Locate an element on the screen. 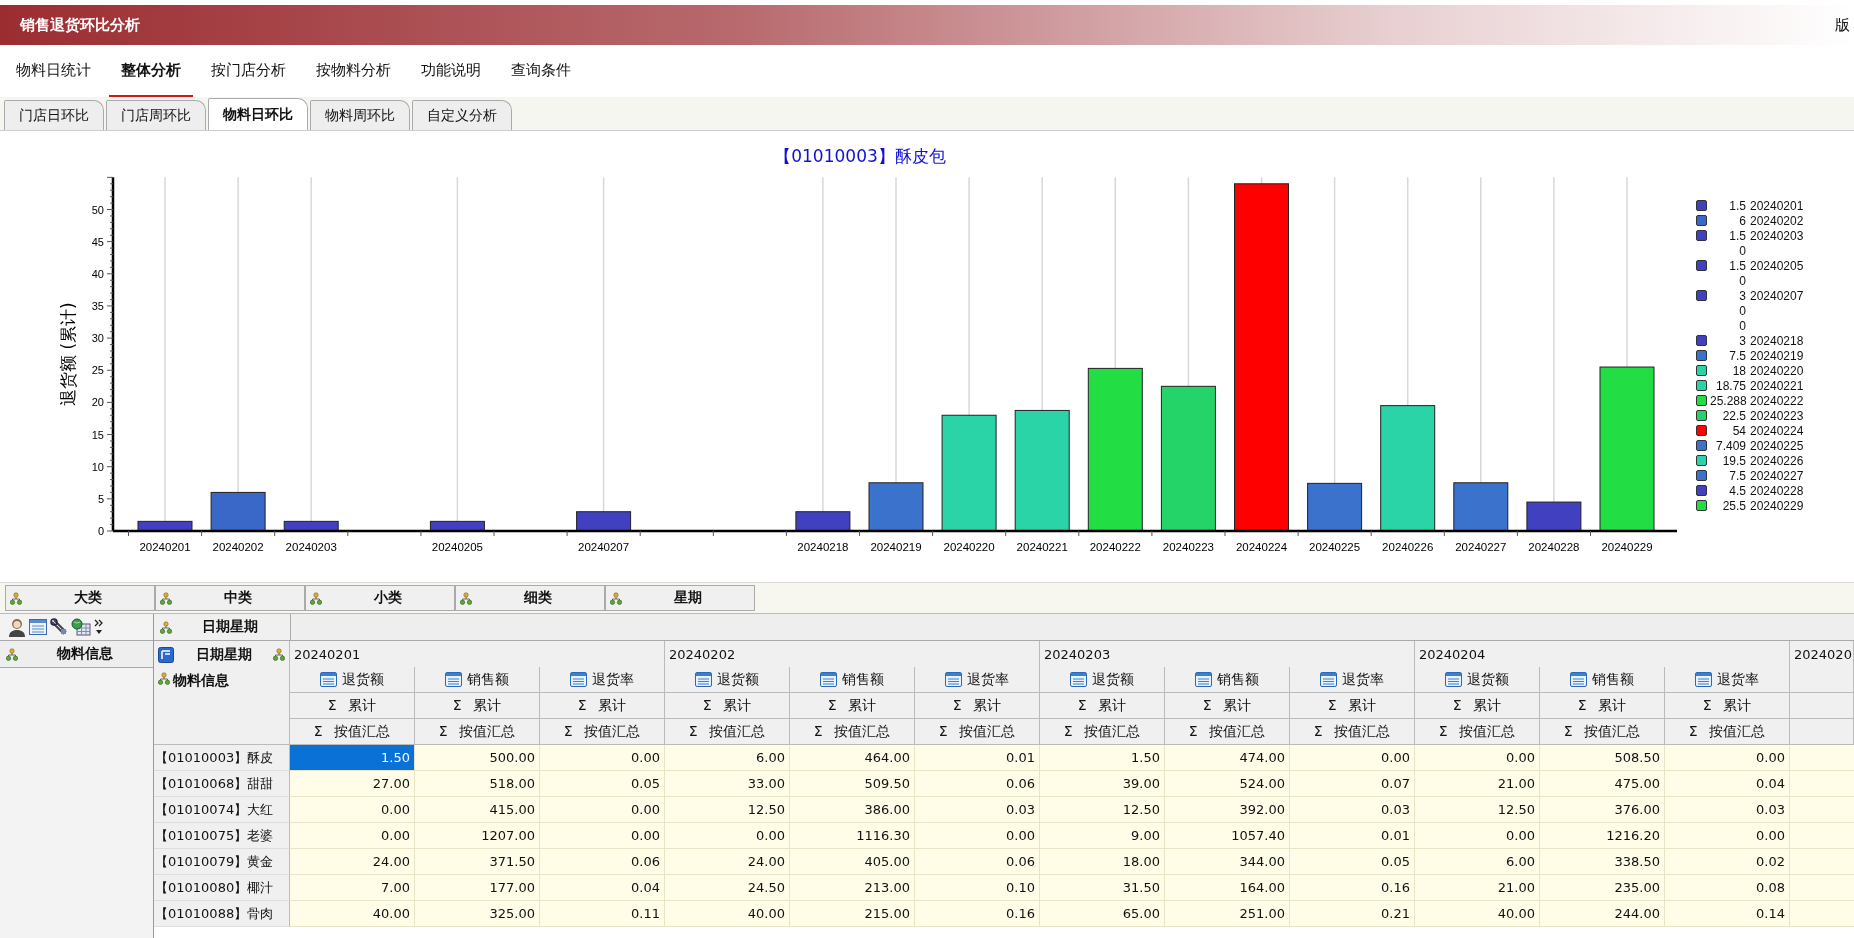 The height and width of the screenshot is (938, 1854). table-cell: 0.07 is located at coordinates (1352, 784).